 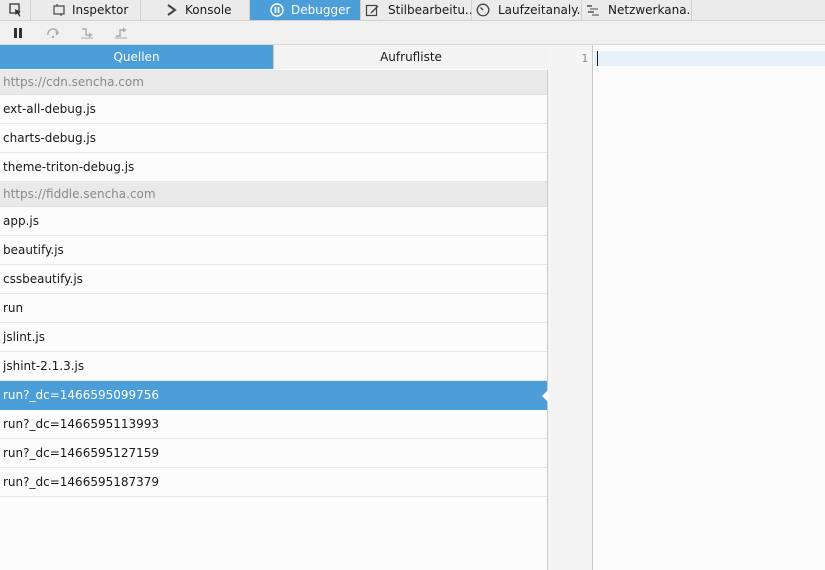 I want to click on step-out-button, so click(x=121, y=33).